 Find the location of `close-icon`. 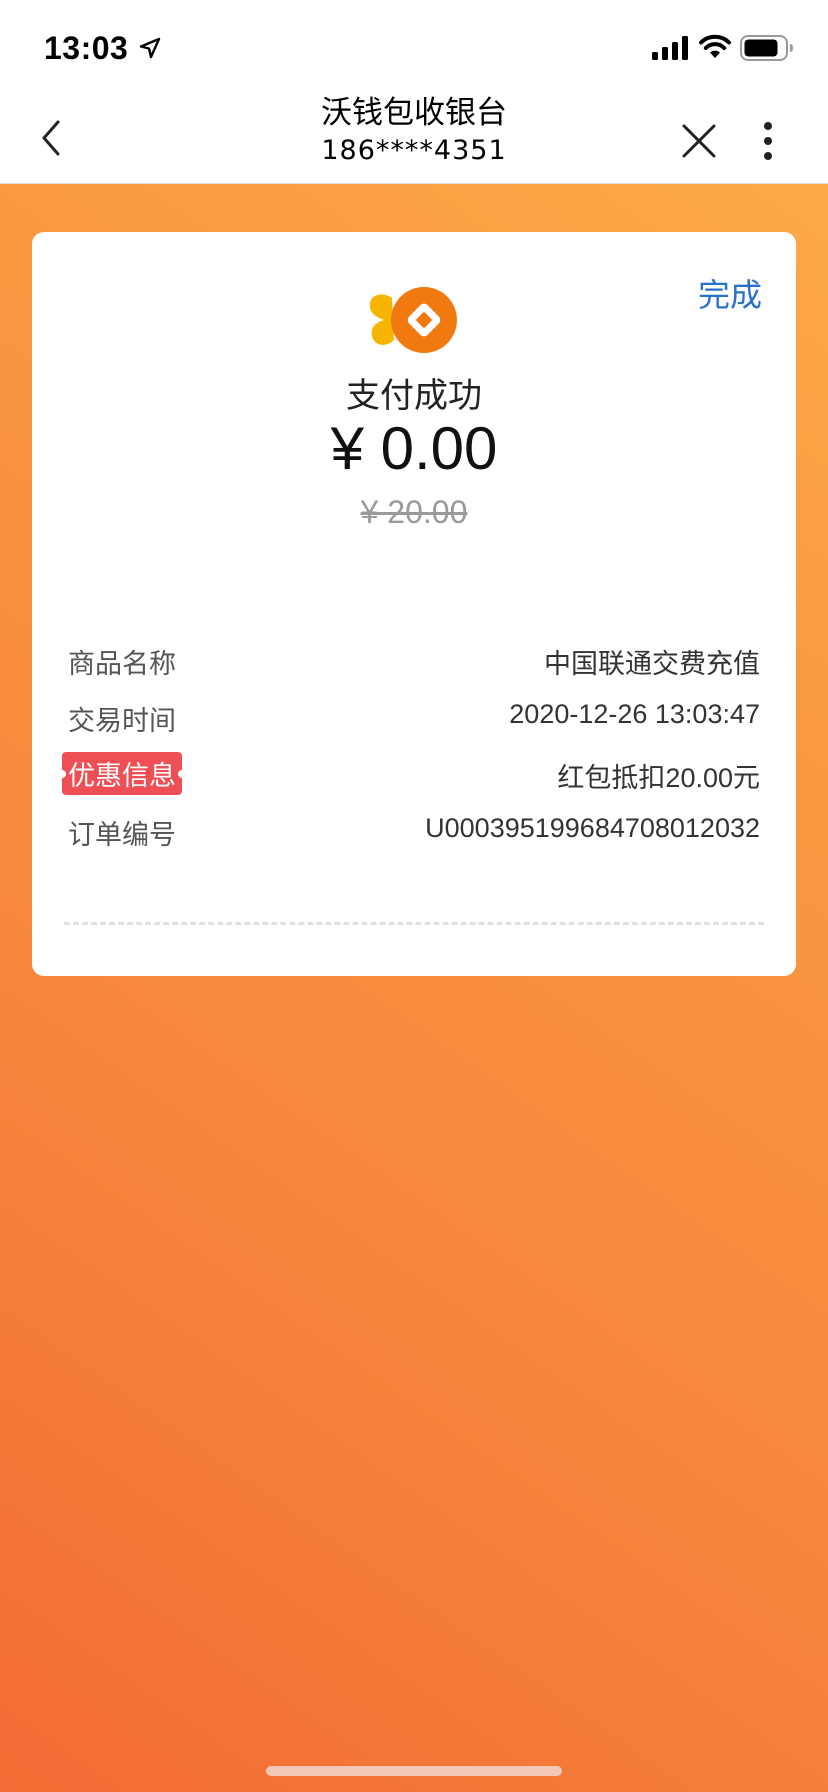

close-icon is located at coordinates (699, 141).